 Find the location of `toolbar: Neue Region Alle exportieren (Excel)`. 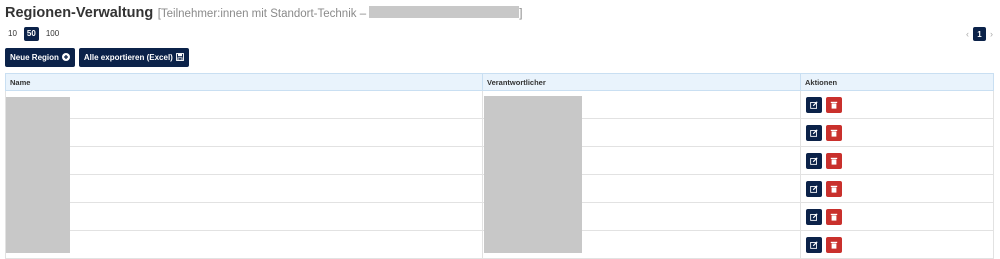

toolbar: Neue Region Alle exportieren (Excel) is located at coordinates (97, 57).